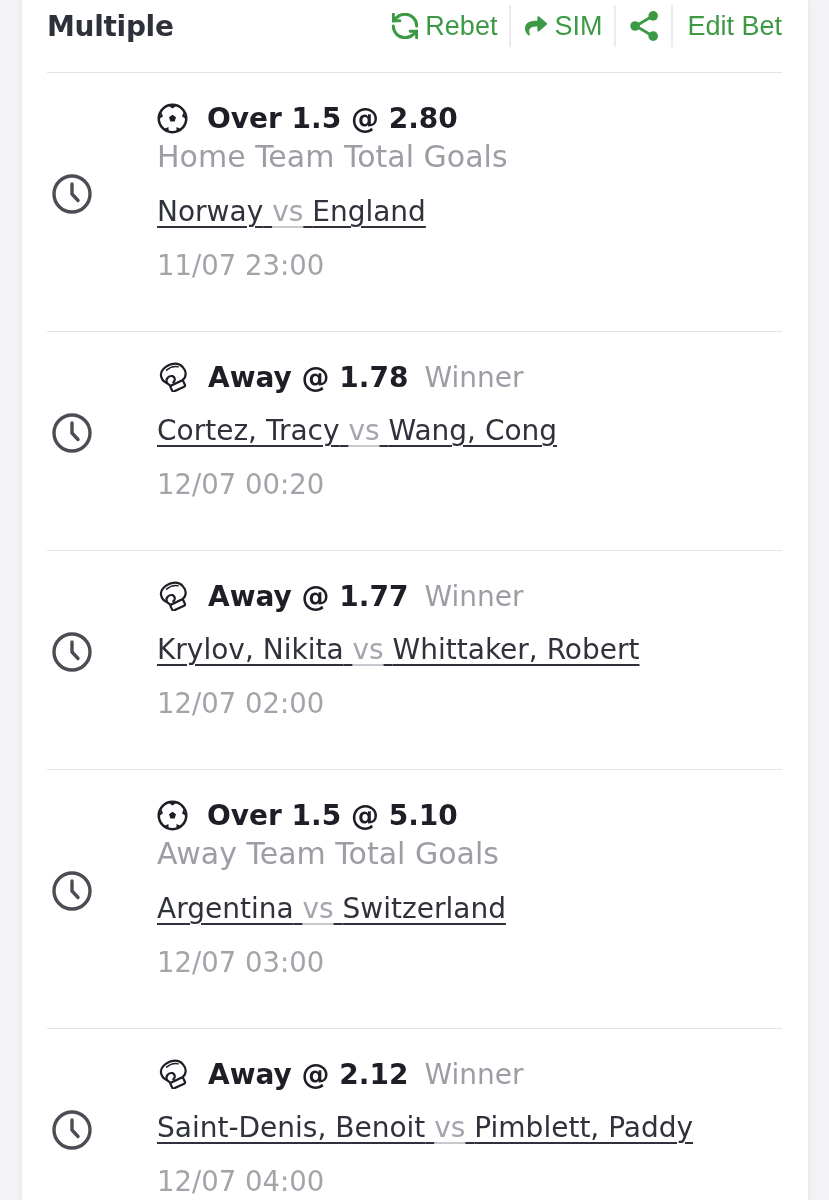  I want to click on market-text: Away Team Total Goals, so click(328, 854).